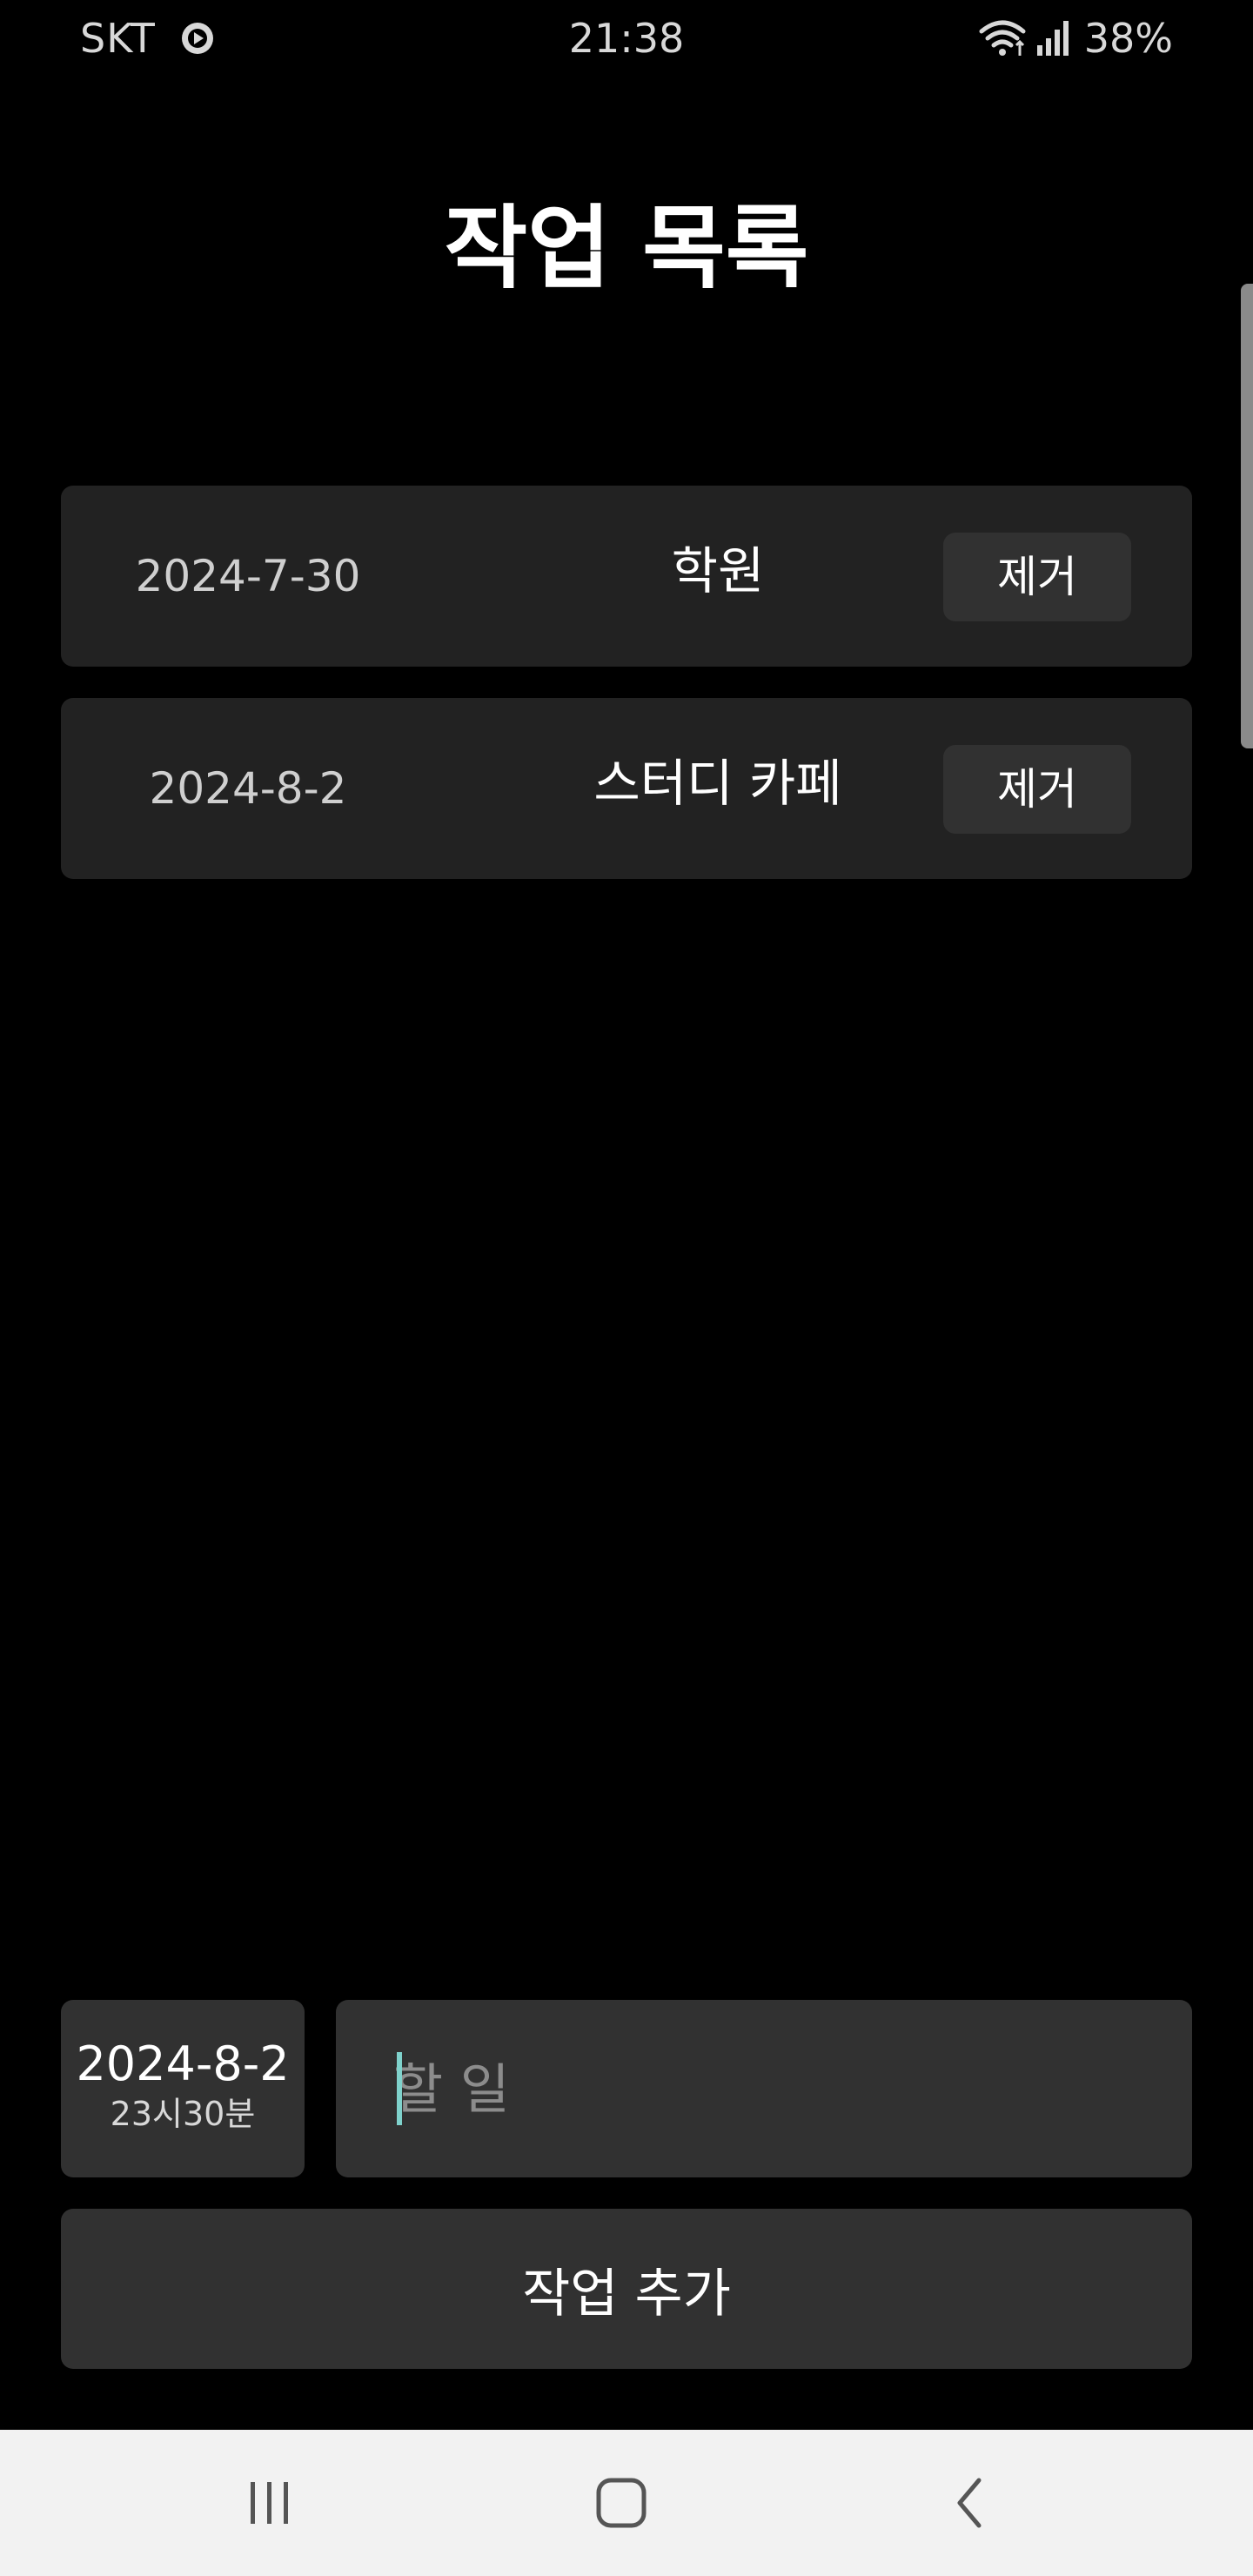 The height and width of the screenshot is (2576, 1253). I want to click on status-right: 38%, so click(1075, 38).